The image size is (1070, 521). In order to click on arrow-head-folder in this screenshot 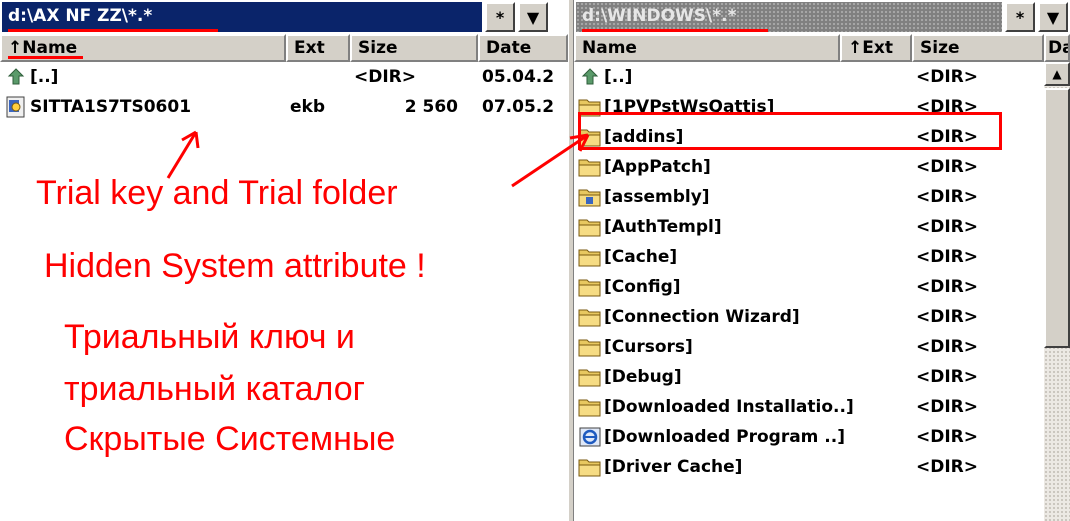, I will do `click(579, 142)`.